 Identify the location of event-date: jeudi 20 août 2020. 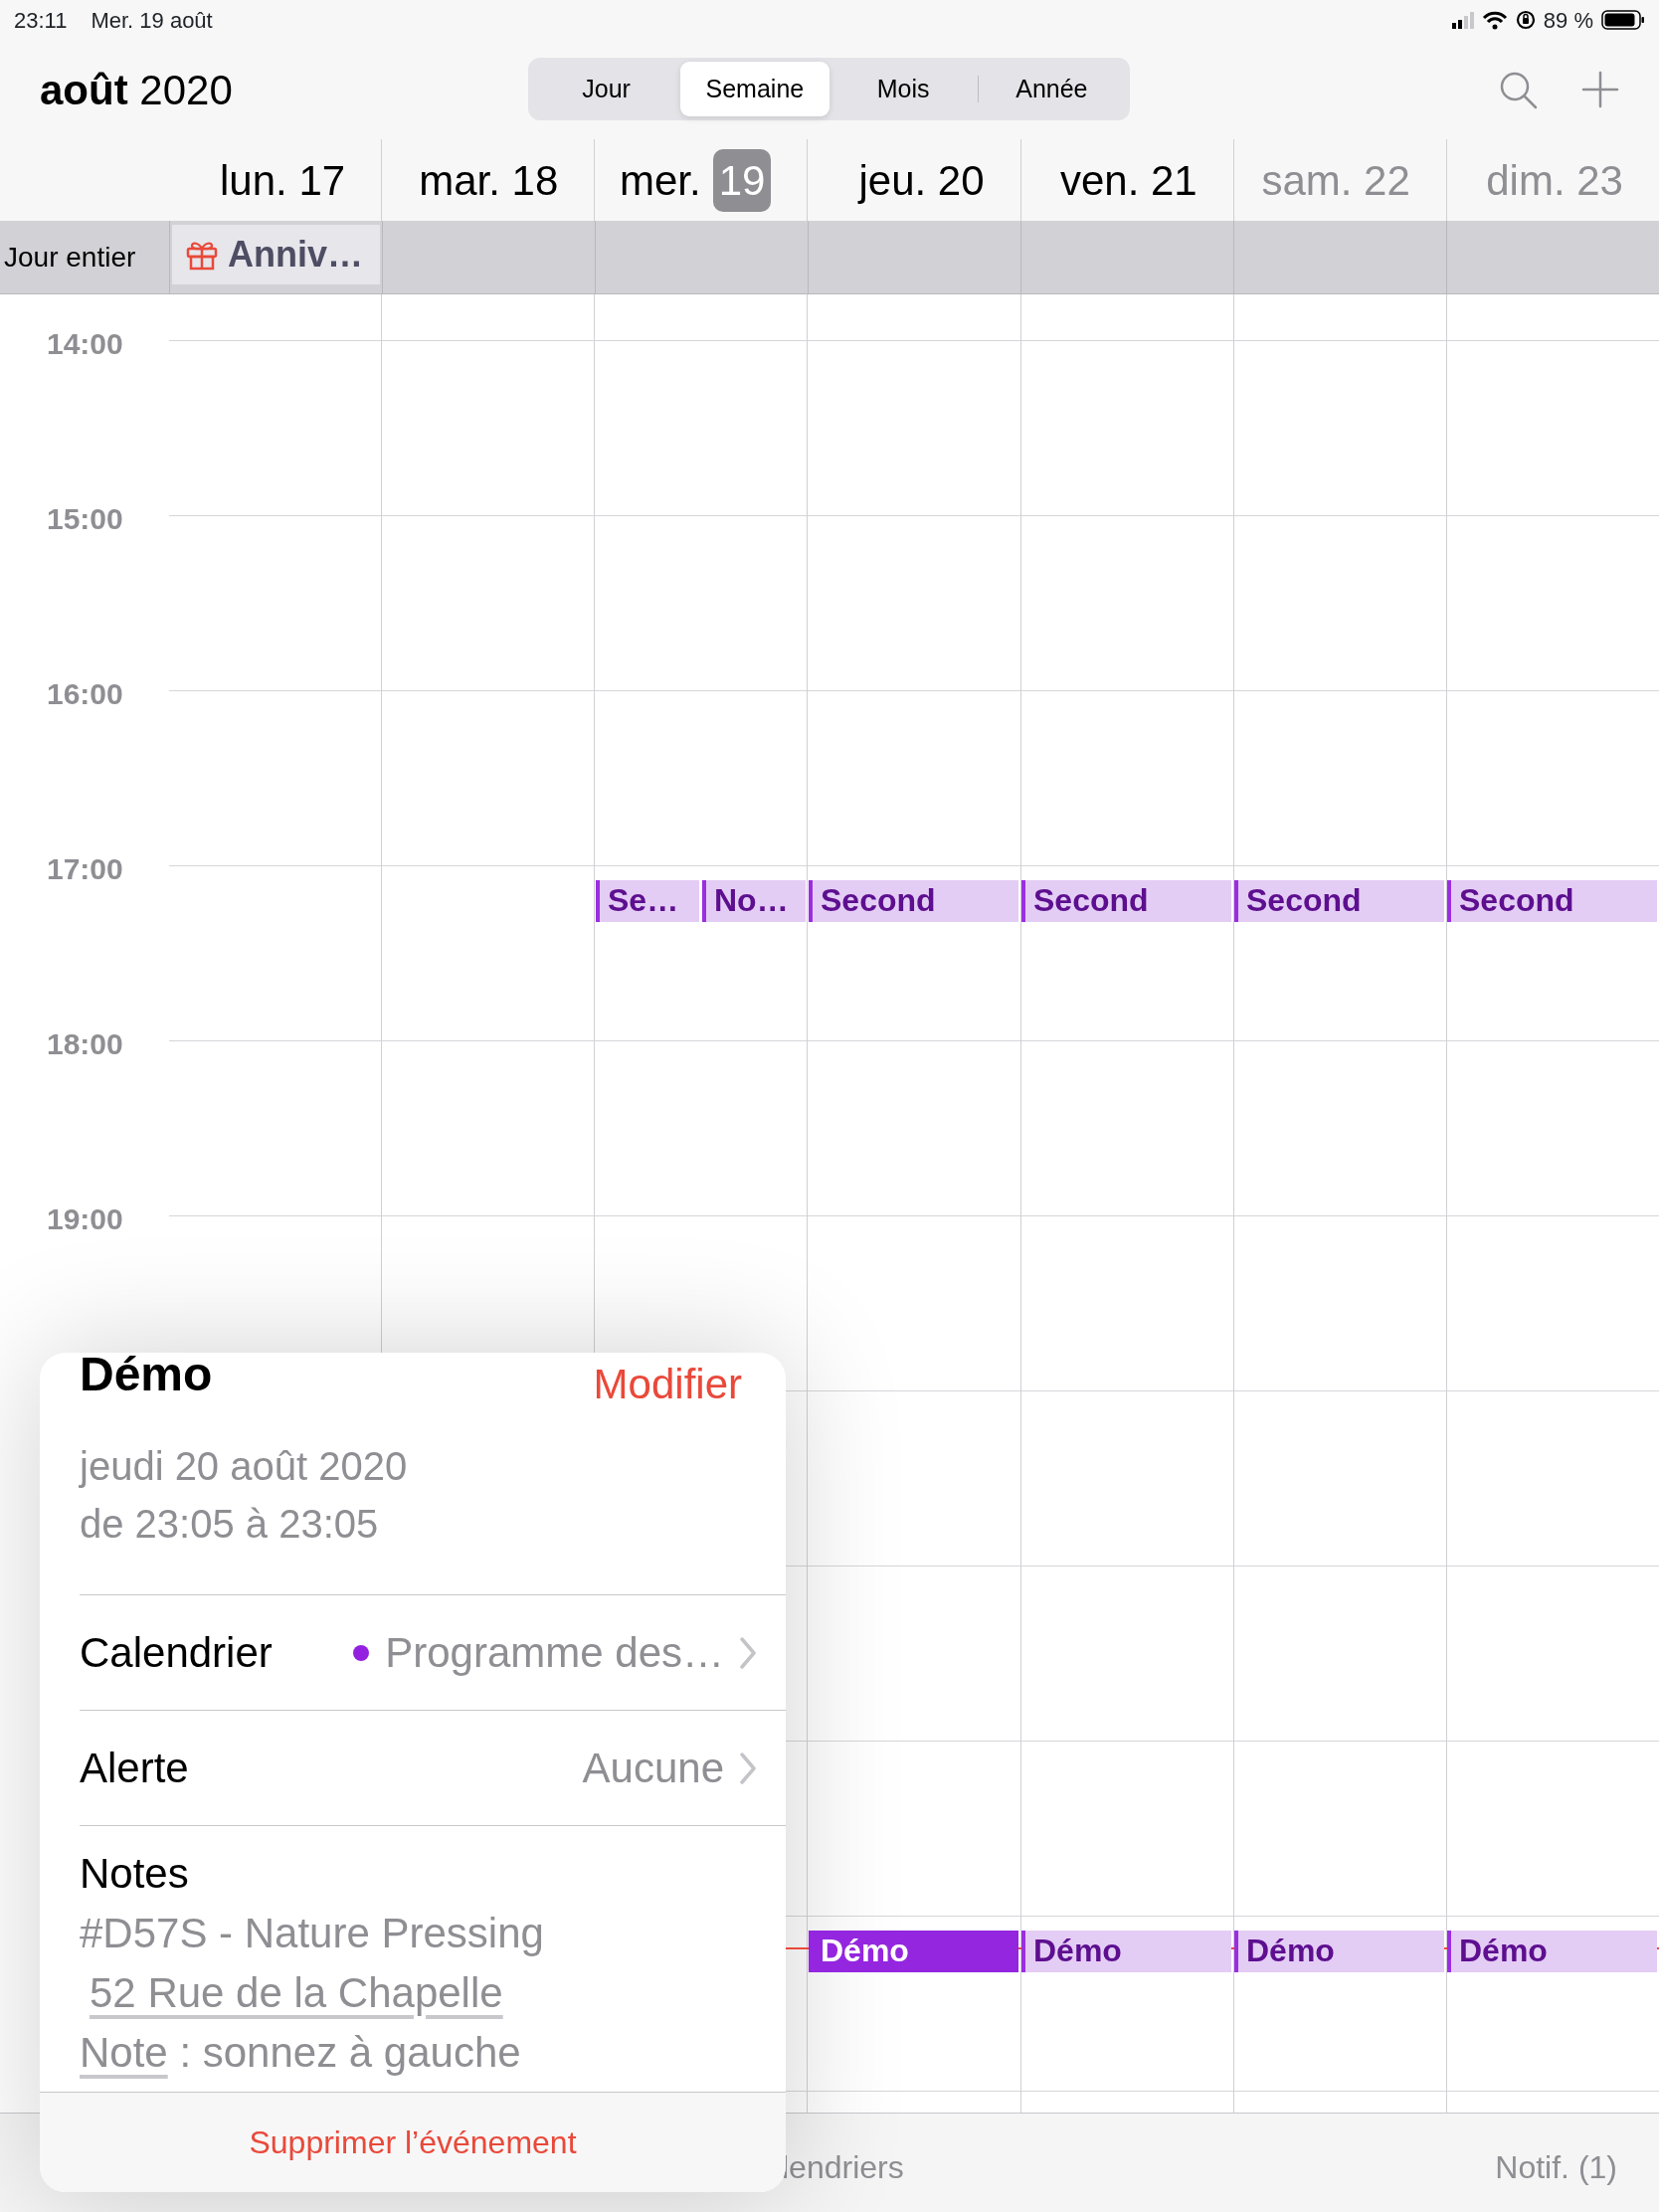
(244, 1466).